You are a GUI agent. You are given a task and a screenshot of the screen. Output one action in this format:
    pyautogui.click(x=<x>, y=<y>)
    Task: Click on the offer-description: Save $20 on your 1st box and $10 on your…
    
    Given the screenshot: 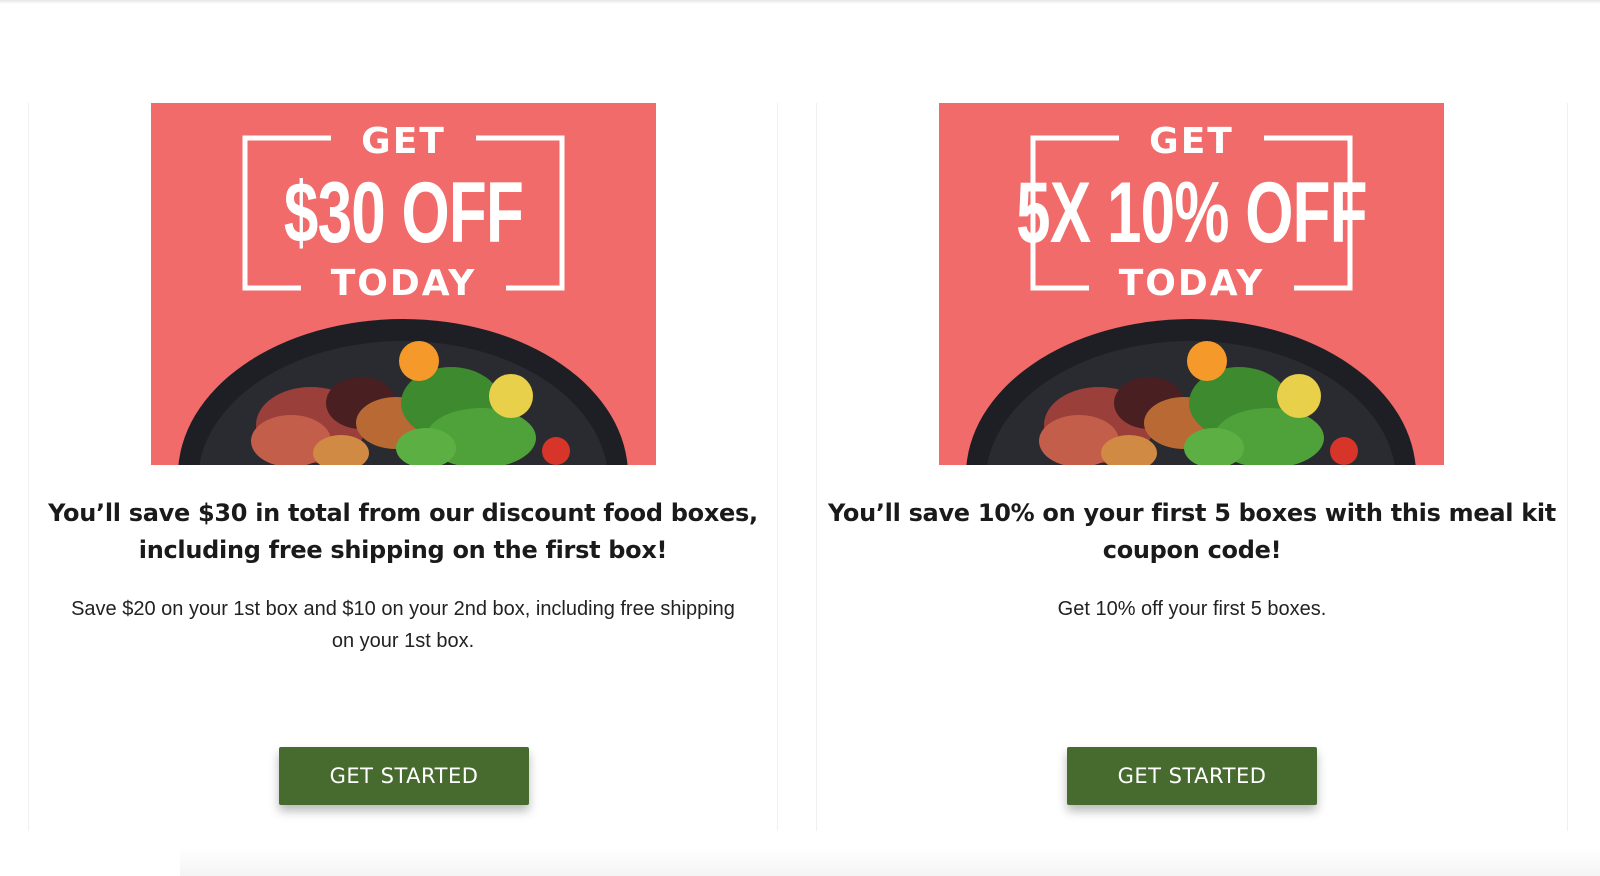 What is the action you would take?
    pyautogui.click(x=403, y=625)
    